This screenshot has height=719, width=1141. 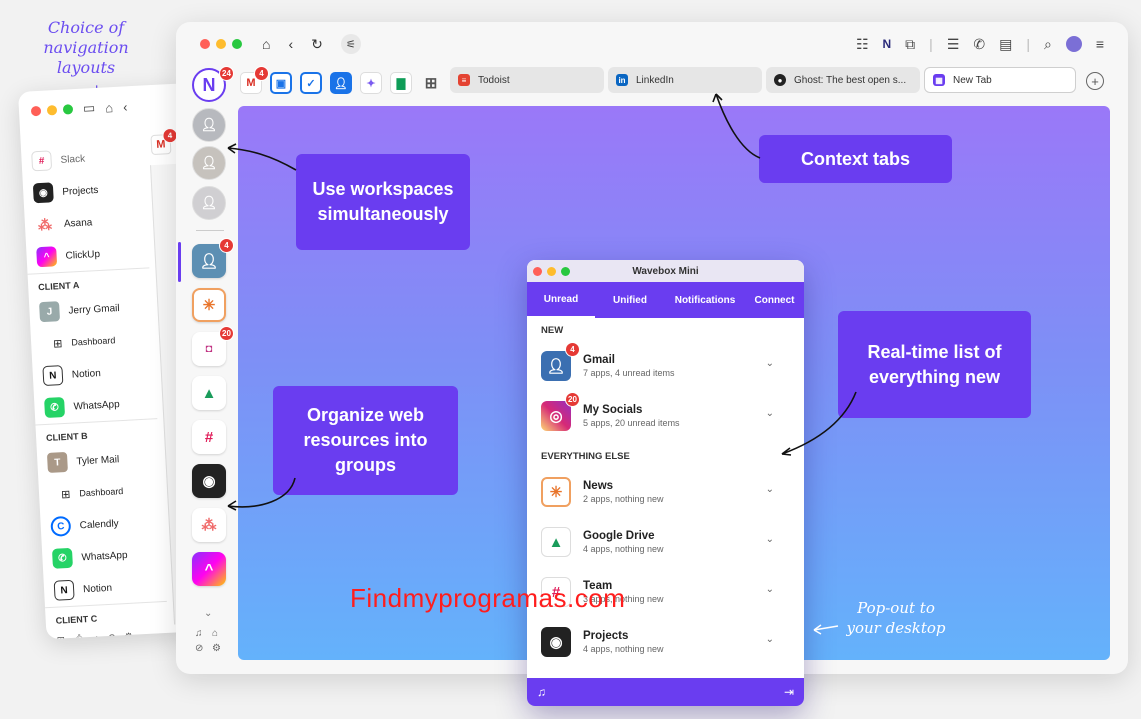 I want to click on search-icon: ⌕, so click(x=1048, y=44).